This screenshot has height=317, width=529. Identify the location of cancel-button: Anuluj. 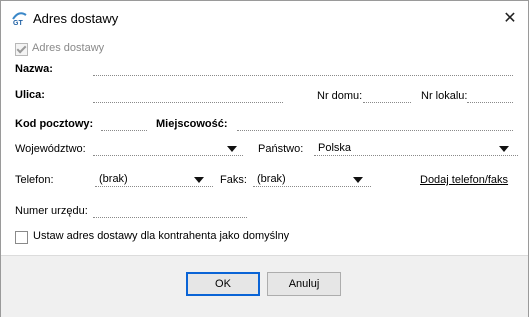
(304, 284).